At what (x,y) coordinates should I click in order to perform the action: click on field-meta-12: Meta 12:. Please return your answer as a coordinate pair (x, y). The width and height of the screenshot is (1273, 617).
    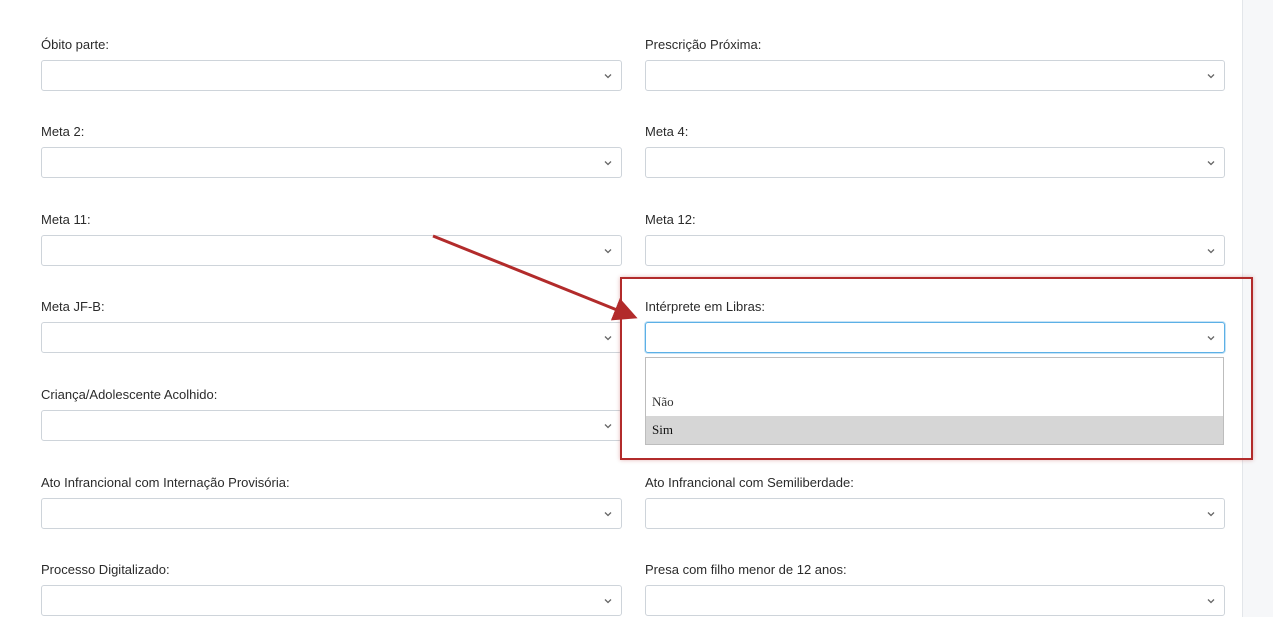
    Looking at the image, I should click on (935, 238).